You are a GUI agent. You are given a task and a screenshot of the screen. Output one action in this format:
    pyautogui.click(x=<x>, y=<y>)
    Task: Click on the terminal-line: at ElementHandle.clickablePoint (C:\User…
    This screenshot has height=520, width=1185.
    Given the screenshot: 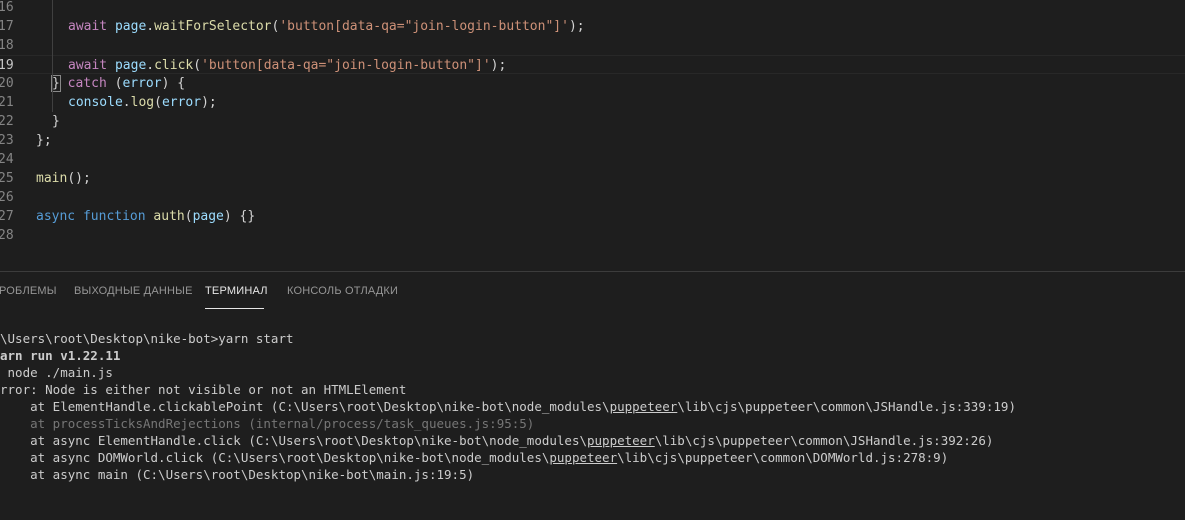 What is the action you would take?
    pyautogui.click(x=508, y=406)
    